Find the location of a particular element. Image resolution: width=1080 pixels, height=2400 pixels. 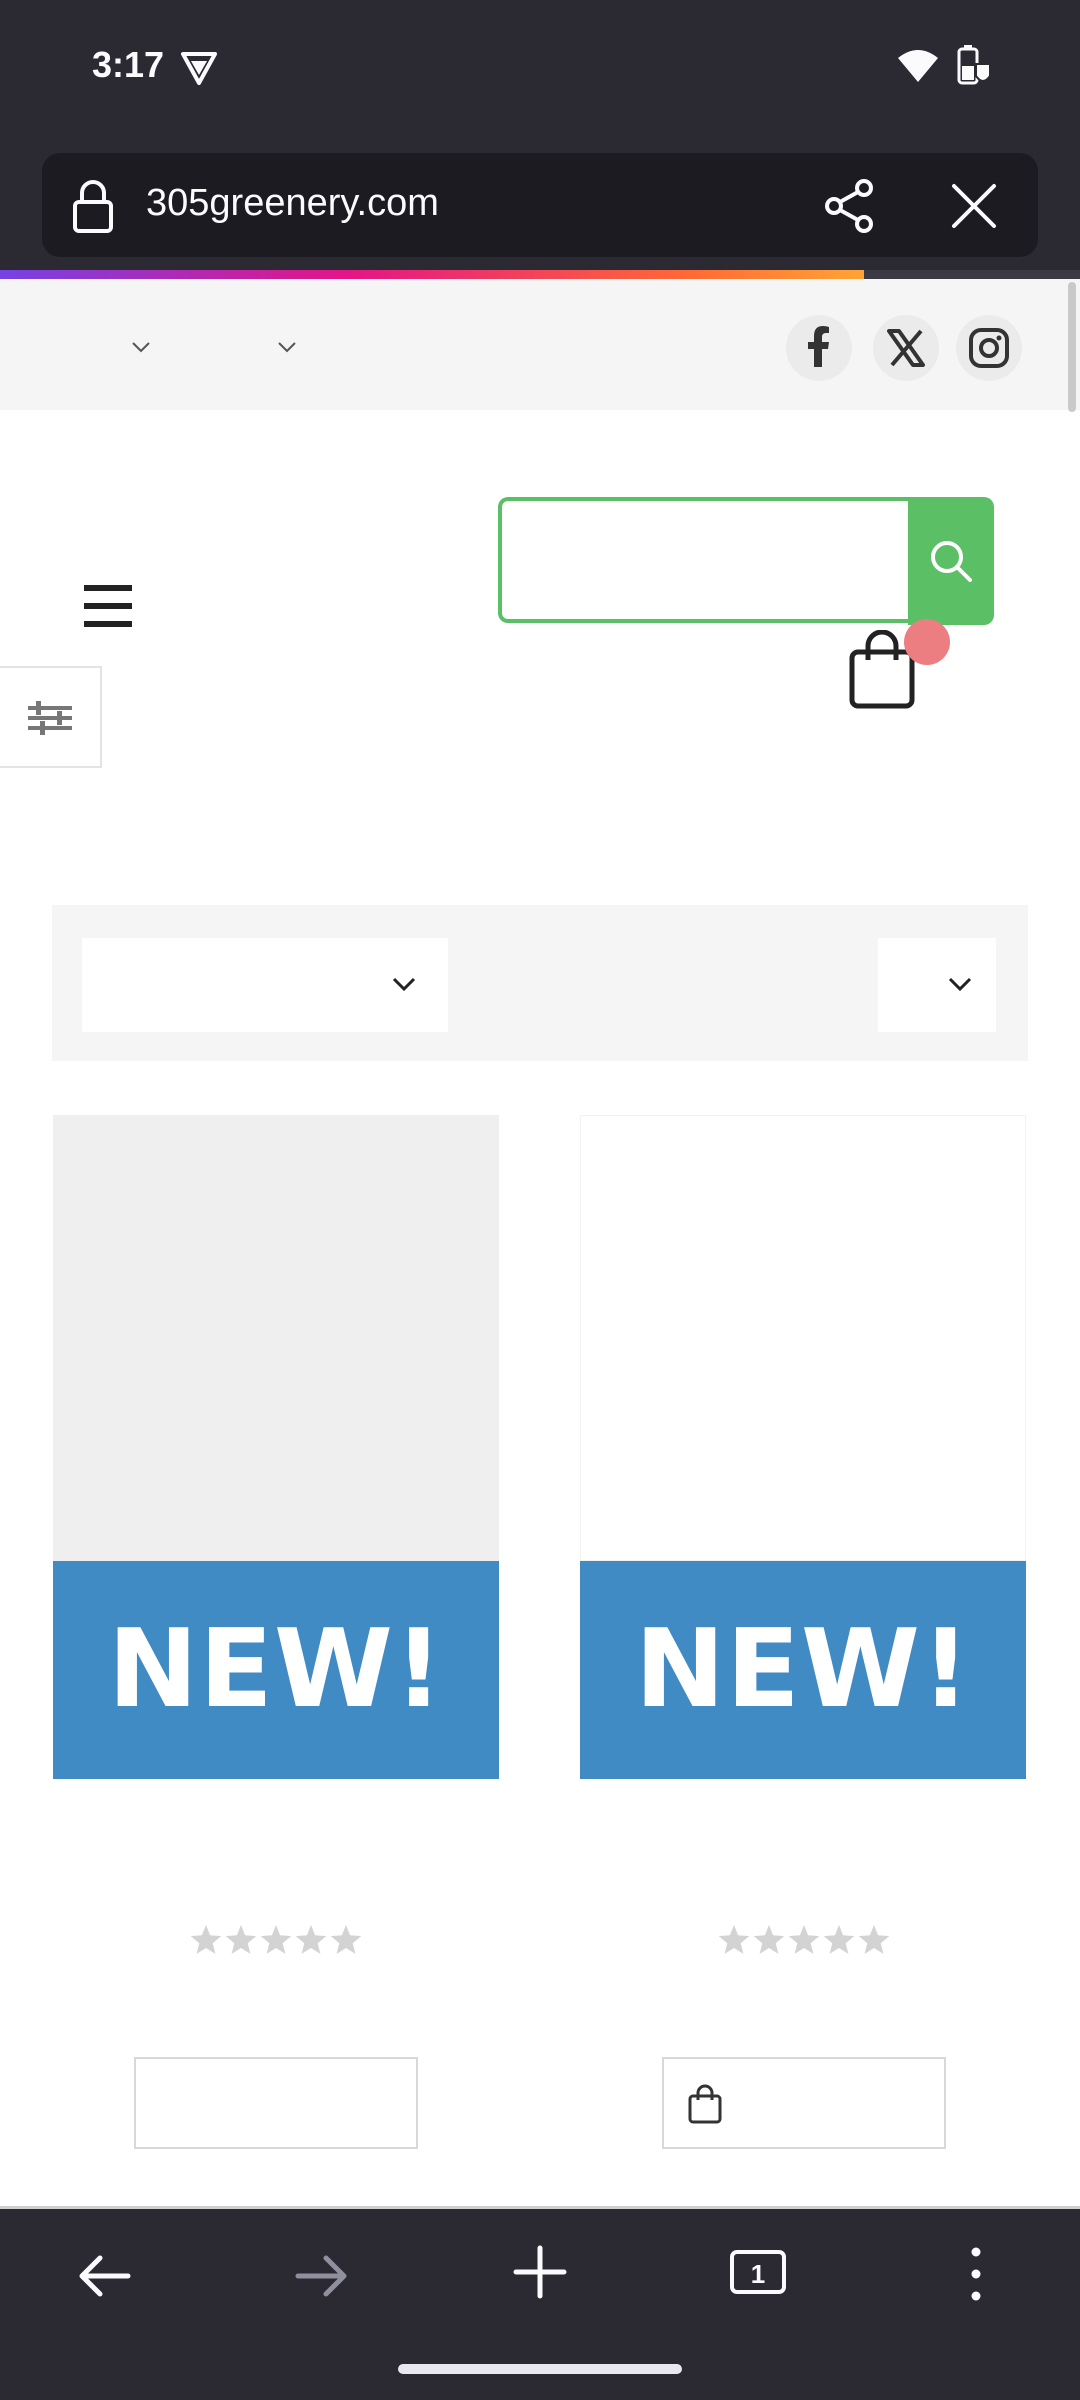

page-load-progress is located at coordinates (432, 274).